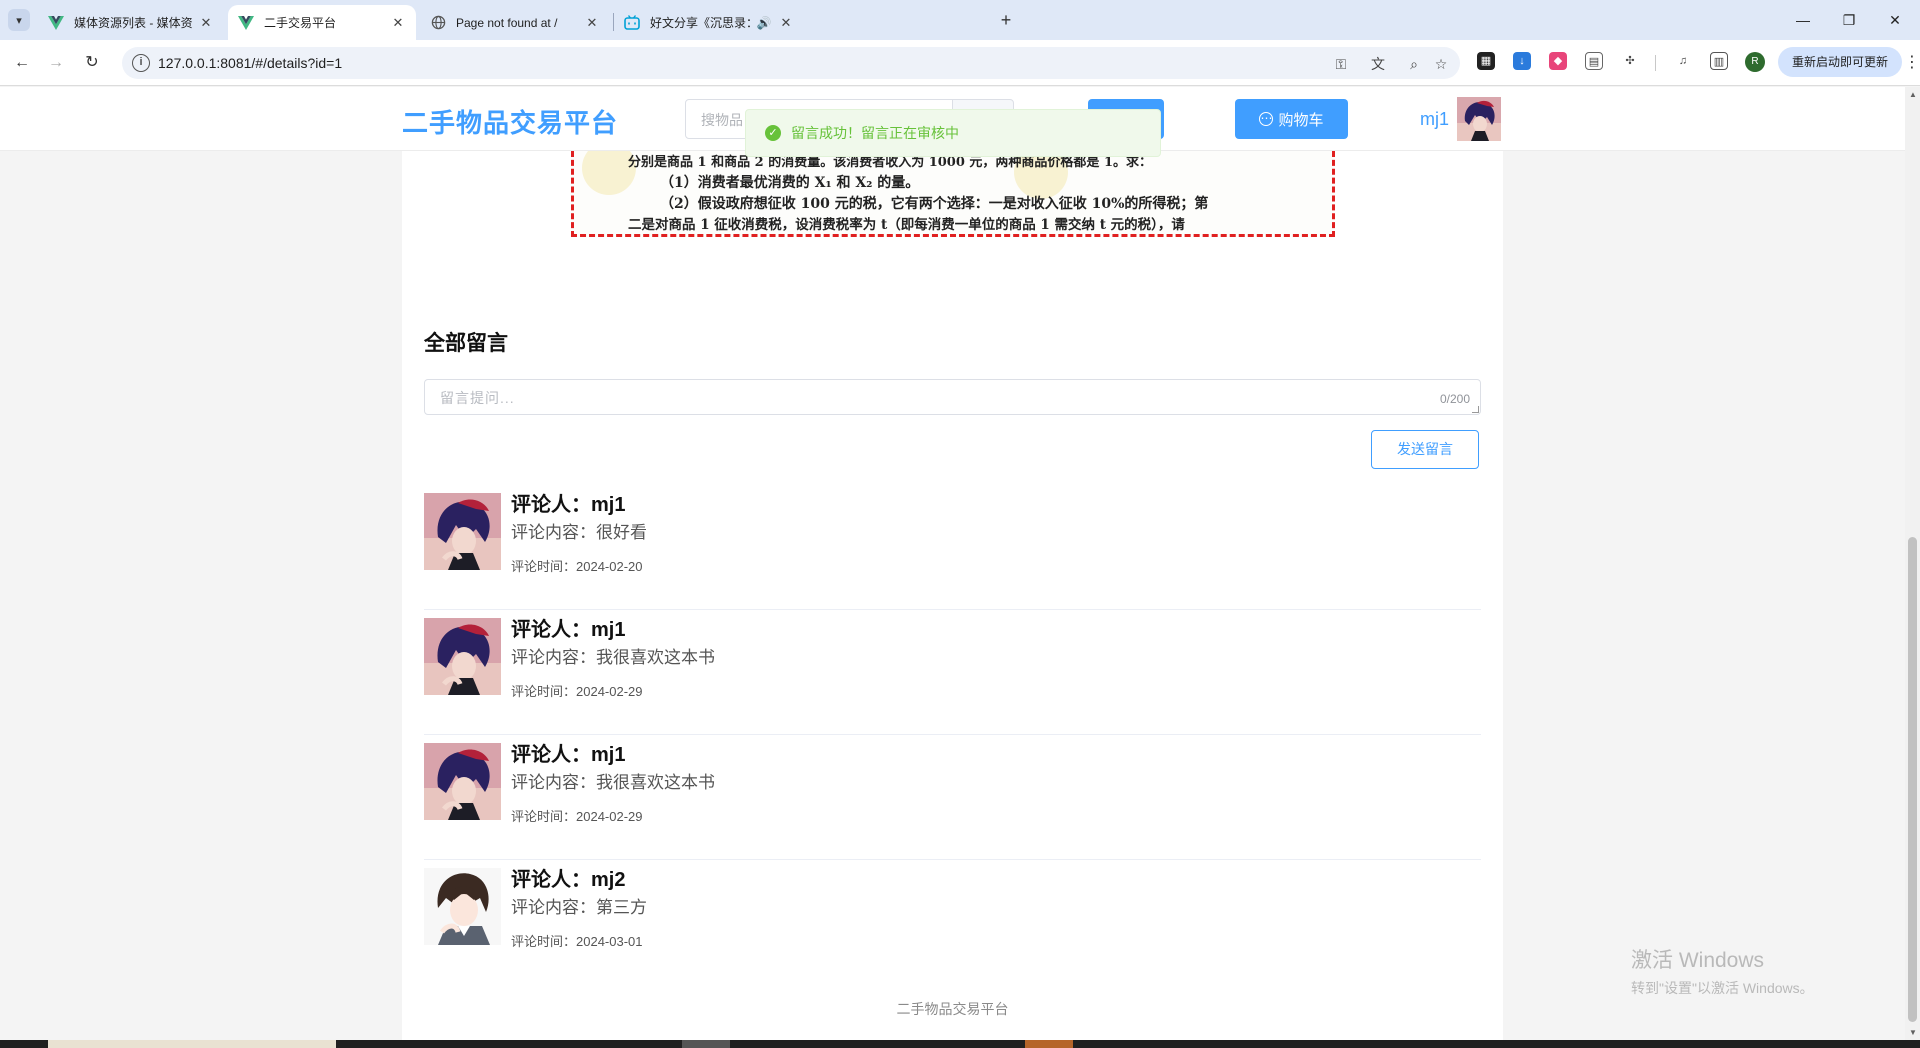  I want to click on tab-article-share: 好文分享《沉思录：人生 🔊 ✕, so click(709, 22).